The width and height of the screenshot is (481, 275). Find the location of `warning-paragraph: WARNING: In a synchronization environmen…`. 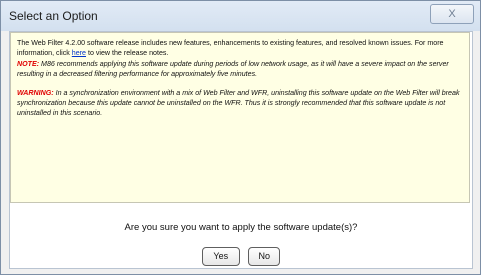

warning-paragraph: WARNING: In a synchronization environmen… is located at coordinates (240, 103).